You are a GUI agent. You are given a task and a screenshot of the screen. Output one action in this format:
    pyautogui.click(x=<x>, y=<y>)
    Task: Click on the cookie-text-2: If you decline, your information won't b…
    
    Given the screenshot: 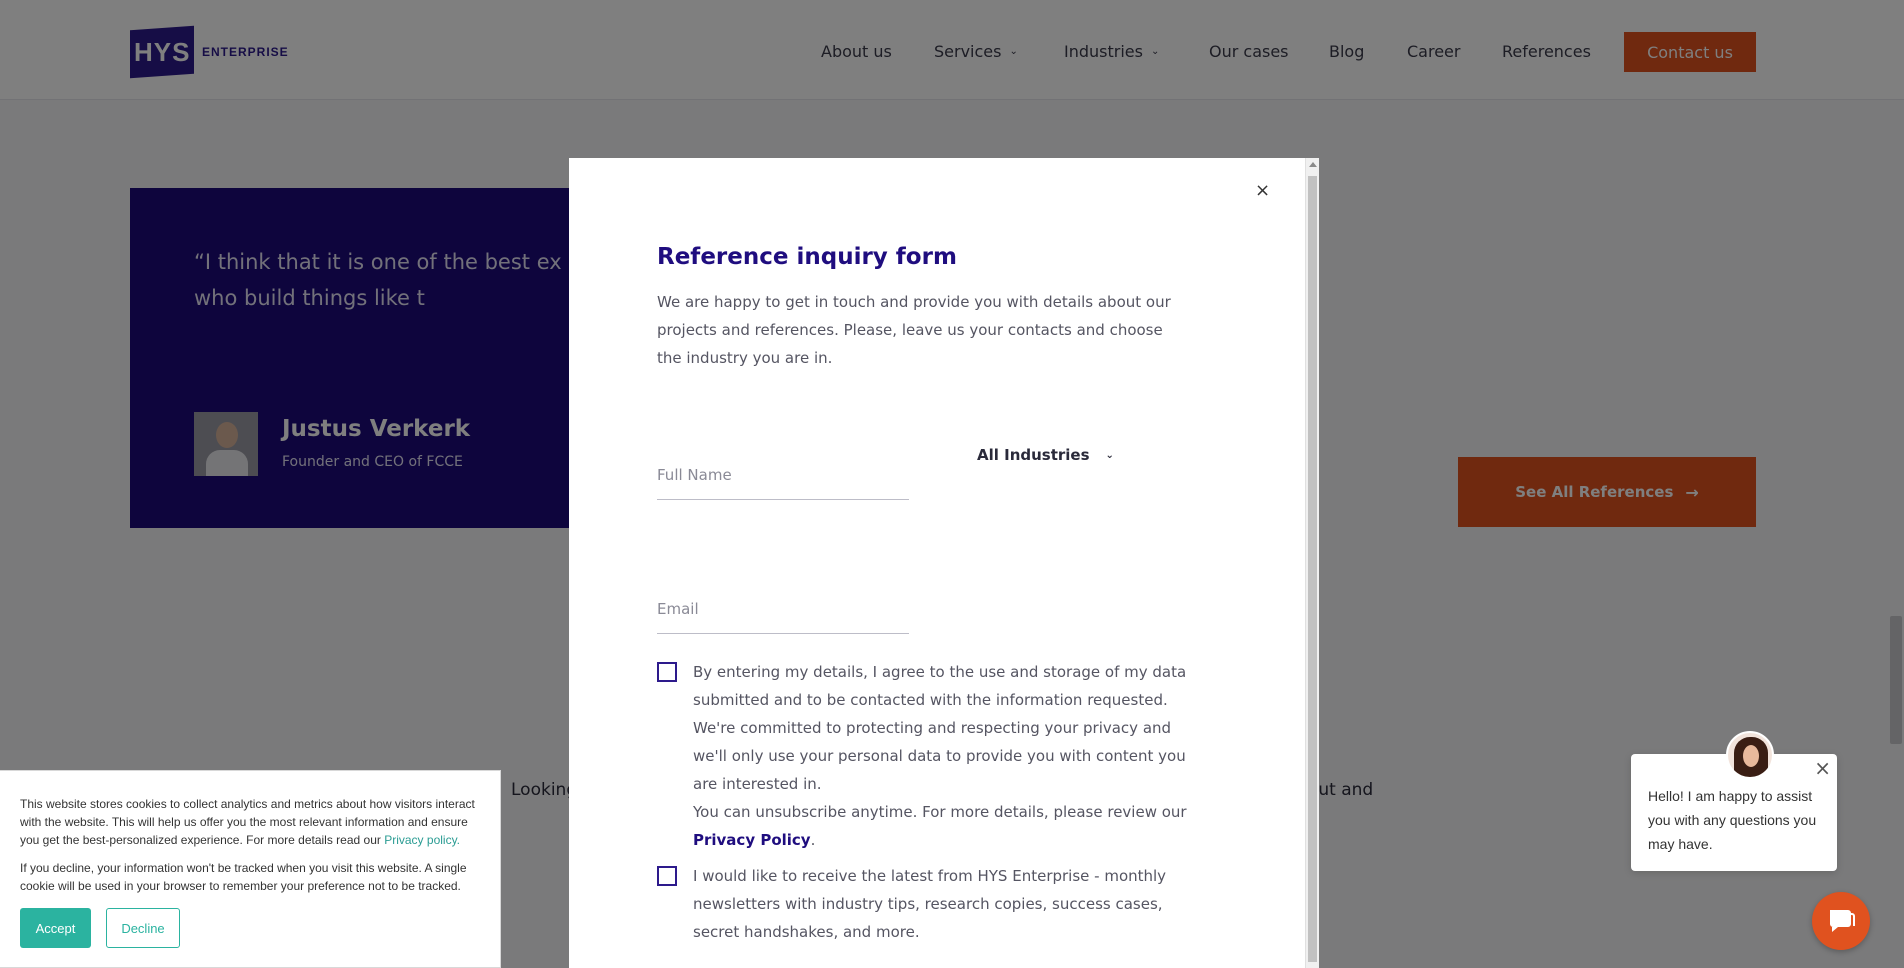 What is the action you would take?
    pyautogui.click(x=243, y=877)
    